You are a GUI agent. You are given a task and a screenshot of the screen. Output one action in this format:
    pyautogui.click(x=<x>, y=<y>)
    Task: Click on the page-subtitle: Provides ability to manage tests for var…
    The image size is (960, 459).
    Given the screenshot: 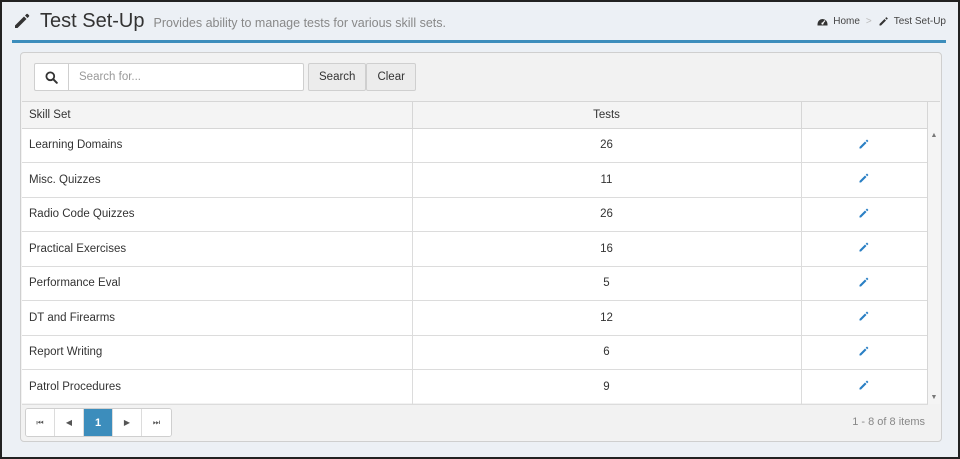 What is the action you would take?
    pyautogui.click(x=299, y=23)
    